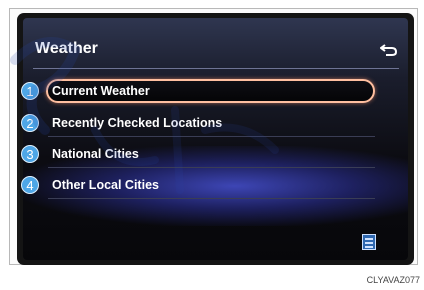  What do you see at coordinates (30, 123) in the screenshot?
I see `menu-number-badge: 2` at bounding box center [30, 123].